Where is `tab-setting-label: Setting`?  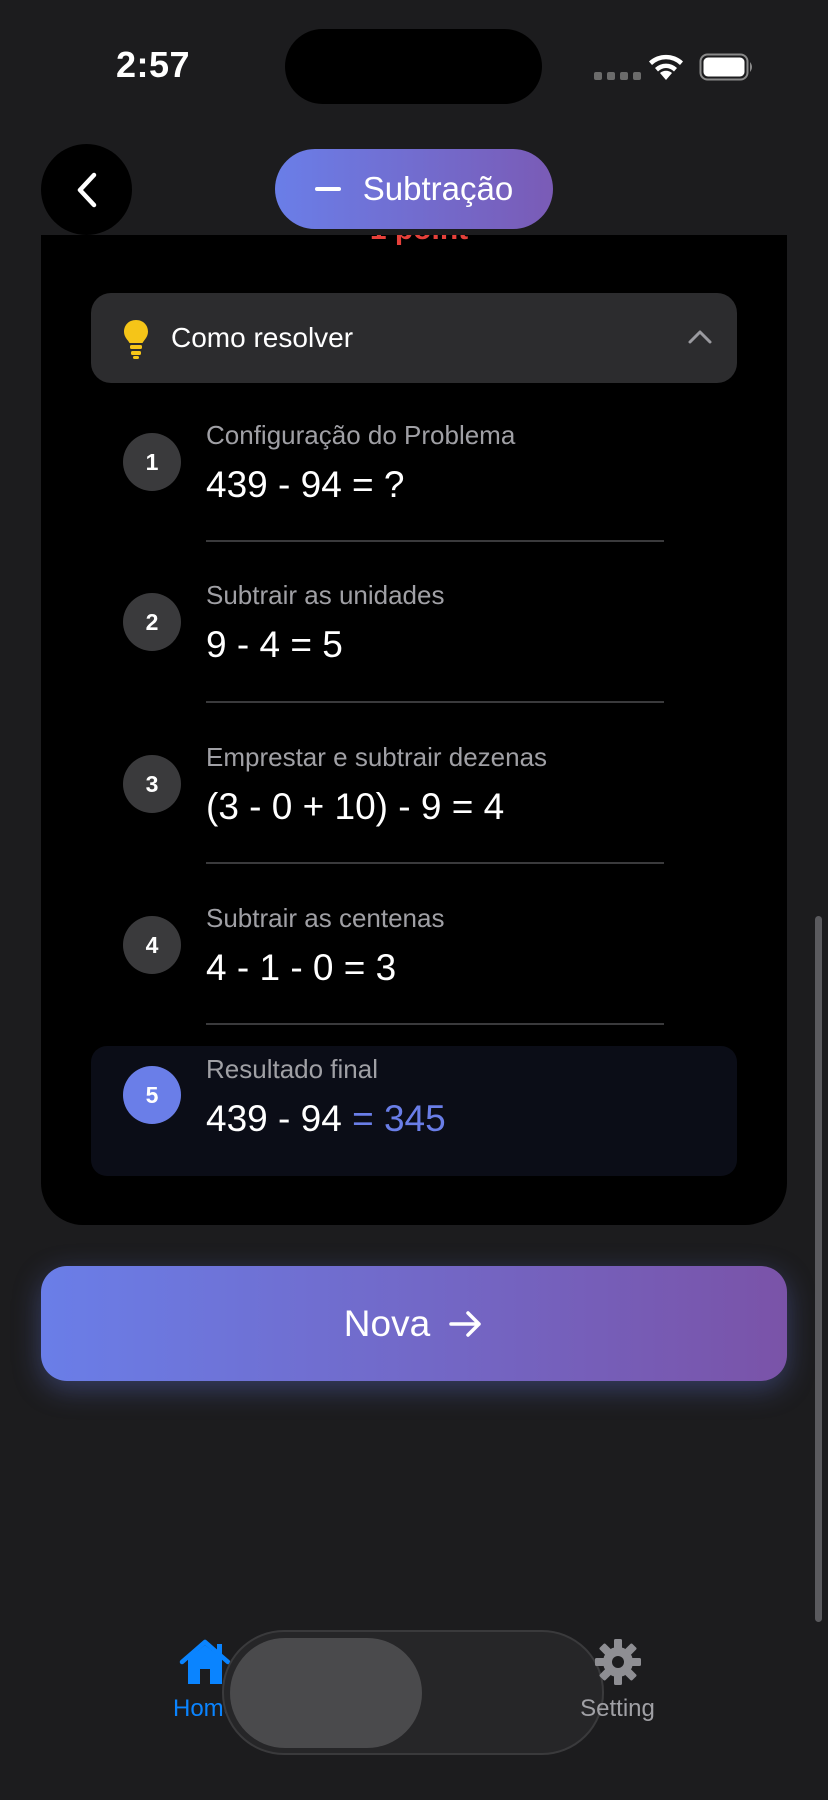 tab-setting-label: Setting is located at coordinates (617, 1708).